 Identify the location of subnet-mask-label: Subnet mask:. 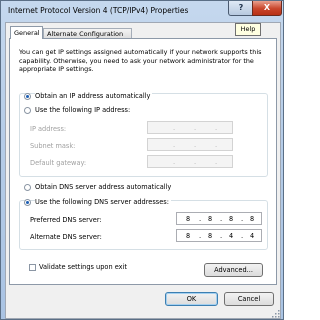
(53, 146).